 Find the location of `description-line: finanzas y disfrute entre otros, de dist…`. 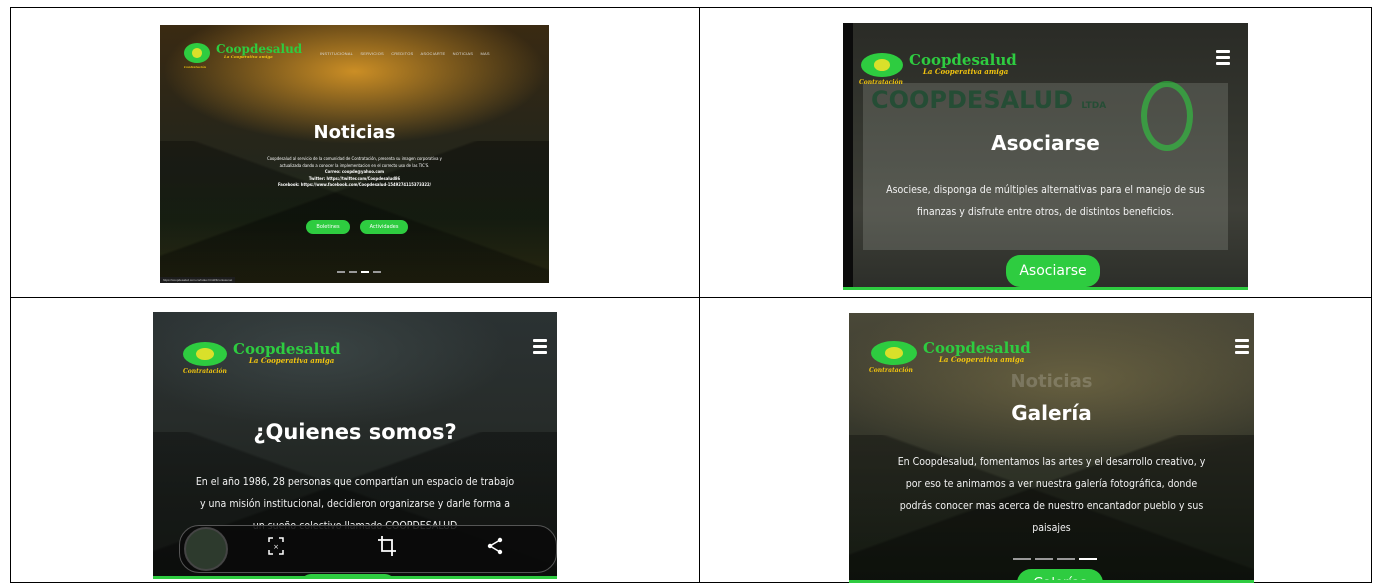

description-line: finanzas y disfrute entre otros, de dist… is located at coordinates (1045, 212).